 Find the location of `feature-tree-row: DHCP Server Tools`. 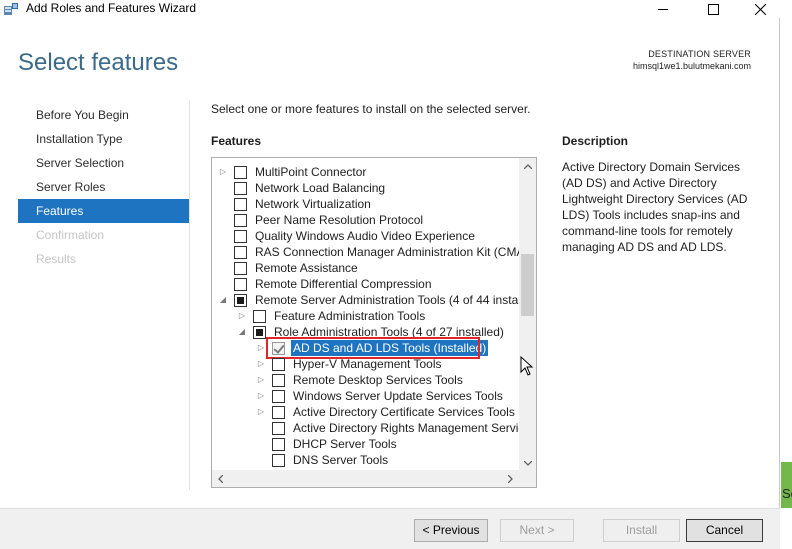

feature-tree-row: DHCP Server Tools is located at coordinates (365, 444).